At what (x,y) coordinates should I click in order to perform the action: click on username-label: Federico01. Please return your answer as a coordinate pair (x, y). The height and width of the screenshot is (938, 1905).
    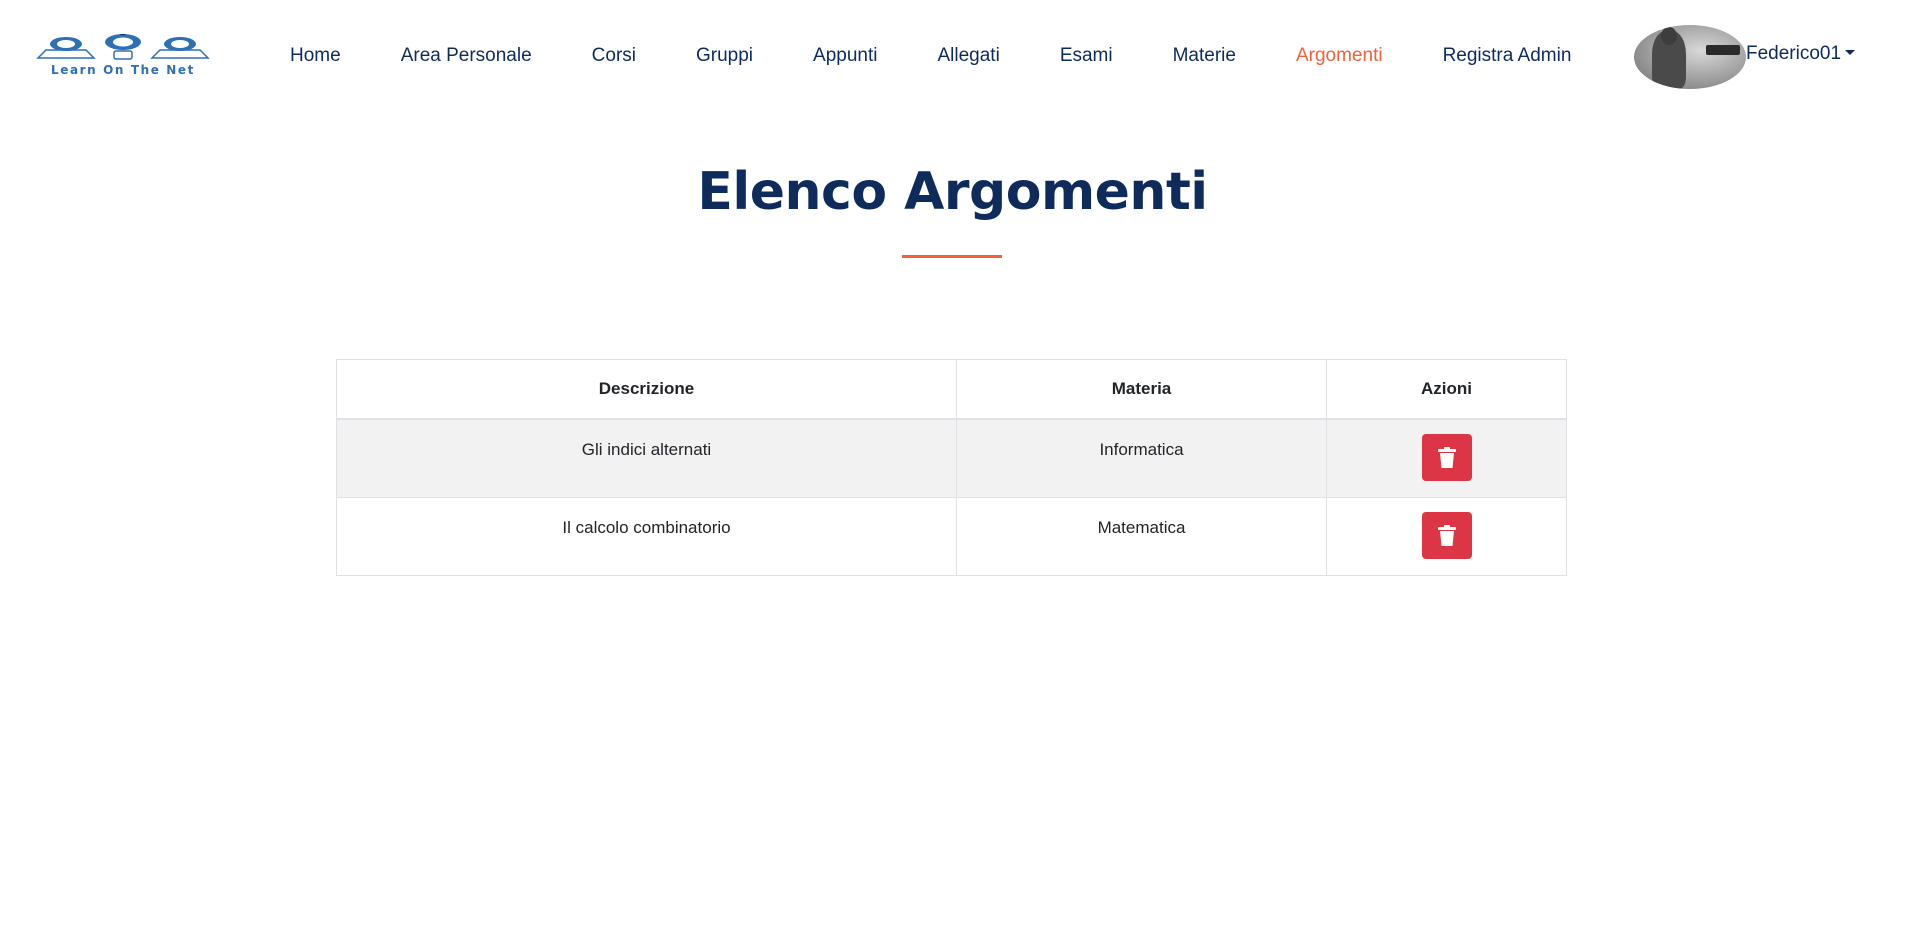
    Looking at the image, I should click on (1794, 53).